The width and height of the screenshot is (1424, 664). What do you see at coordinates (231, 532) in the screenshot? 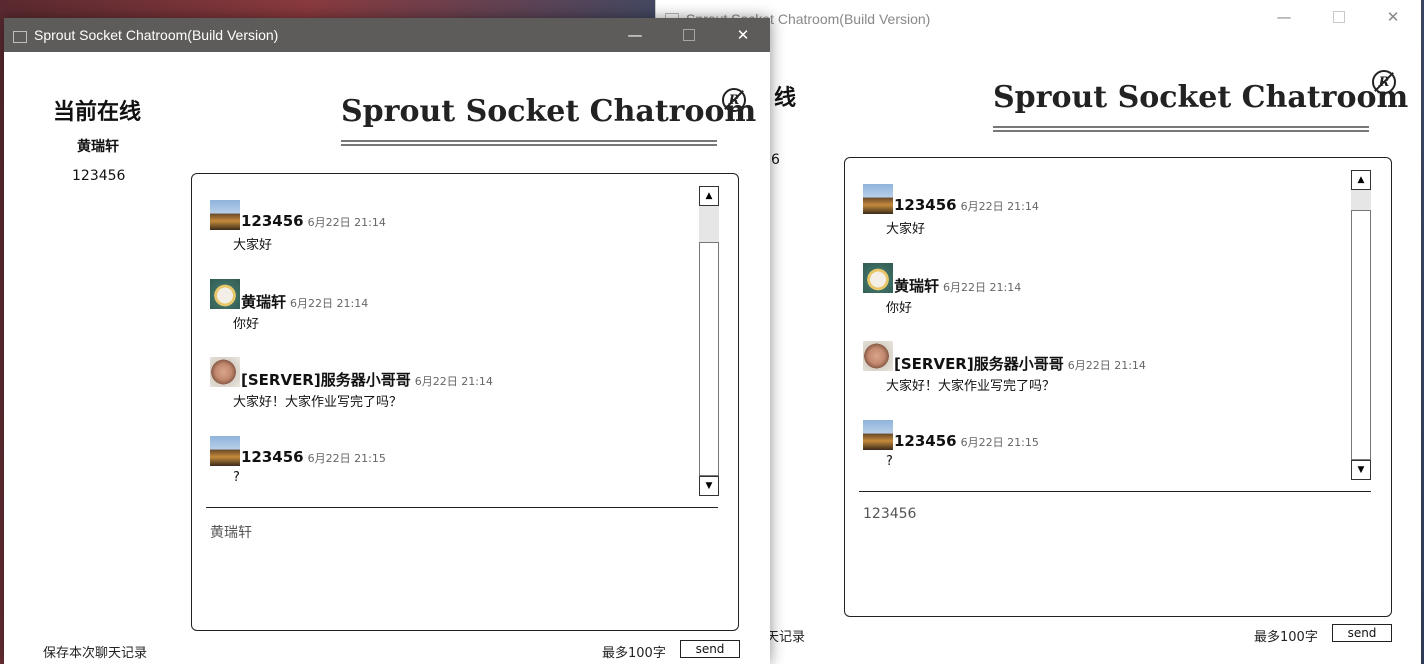
I see `message-input: 黄瑞轩` at bounding box center [231, 532].